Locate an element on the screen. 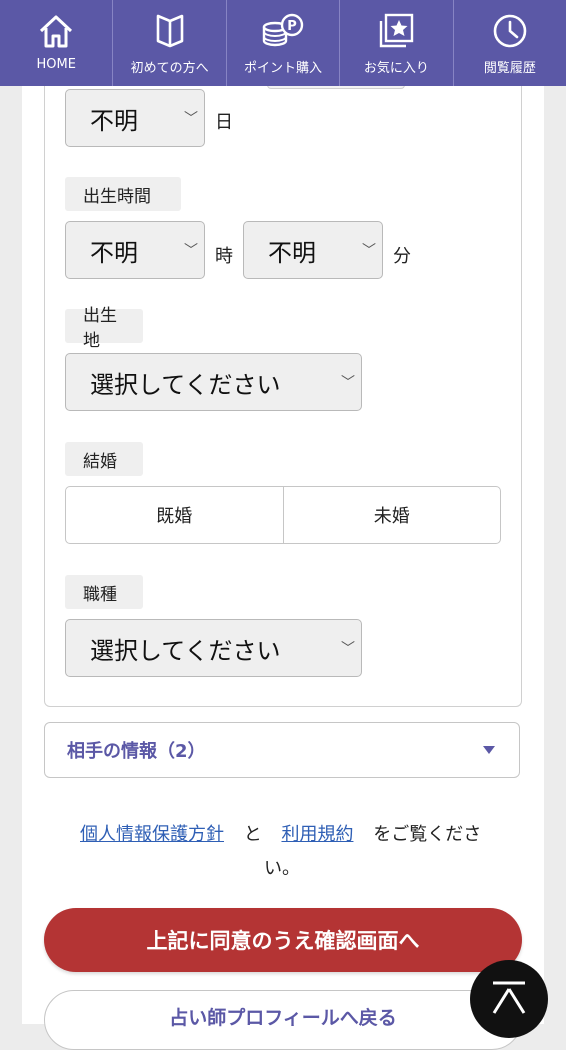 This screenshot has width=566, height=1050. birthplace-value: 選択してください is located at coordinates (185, 384).